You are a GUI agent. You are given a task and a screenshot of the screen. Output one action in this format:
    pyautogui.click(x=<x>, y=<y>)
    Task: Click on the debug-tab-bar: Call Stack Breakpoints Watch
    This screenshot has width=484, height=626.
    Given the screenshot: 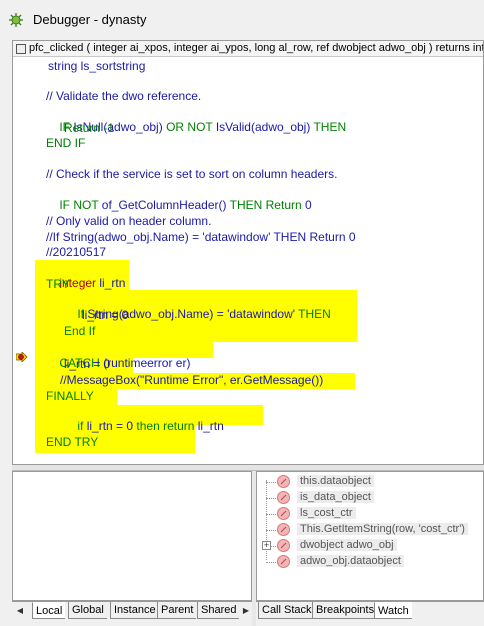 What is the action you would take?
    pyautogui.click(x=370, y=610)
    